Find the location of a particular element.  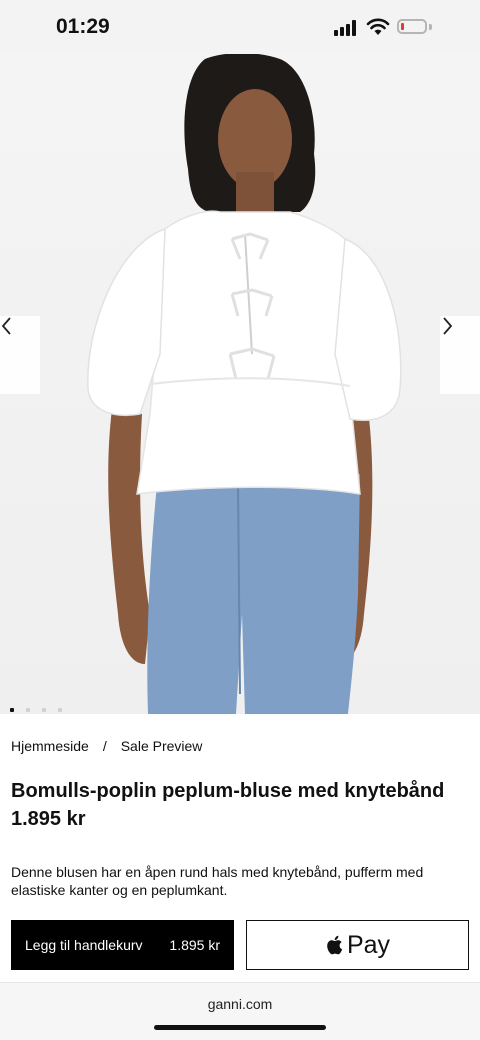

apple-pay-button: Pay is located at coordinates (357, 945).